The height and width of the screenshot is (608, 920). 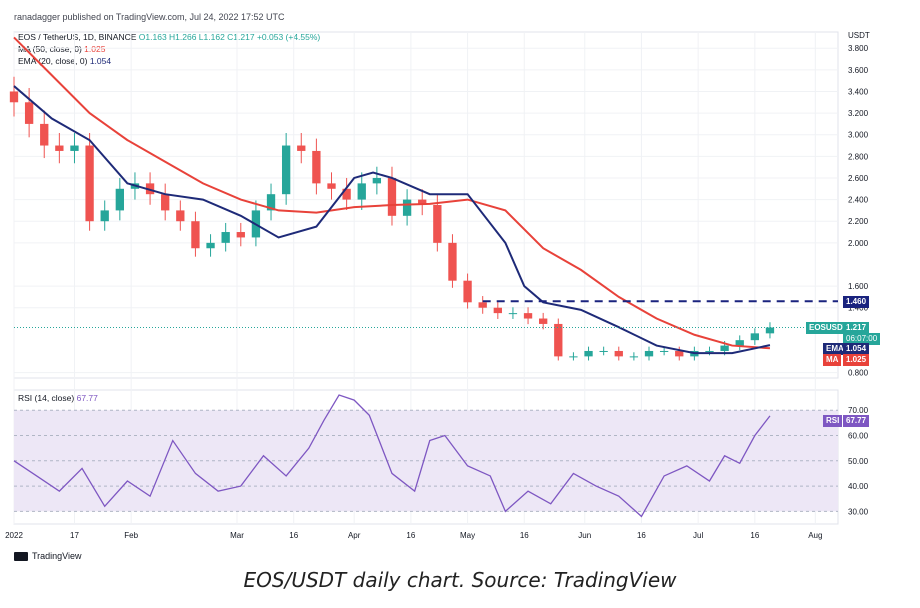 What do you see at coordinates (858, 486) in the screenshot?
I see `rsi-y-tick-label: 40.00` at bounding box center [858, 486].